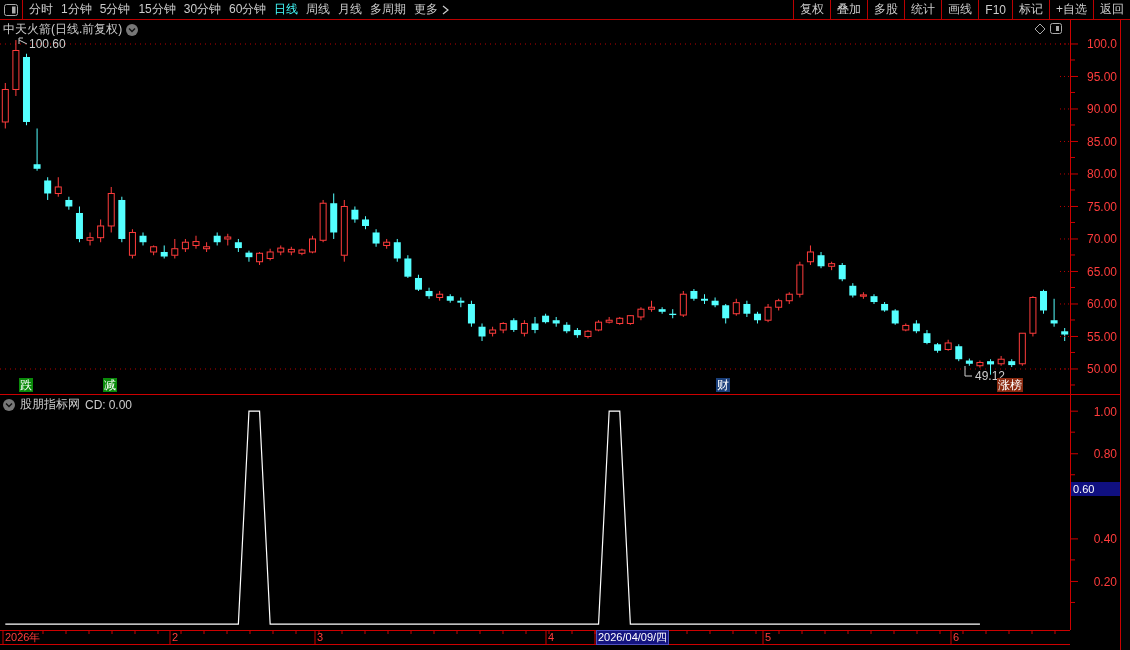 This screenshot has width=1130, height=650. What do you see at coordinates (1101, 304) in the screenshot?
I see `axis-label: 60.00` at bounding box center [1101, 304].